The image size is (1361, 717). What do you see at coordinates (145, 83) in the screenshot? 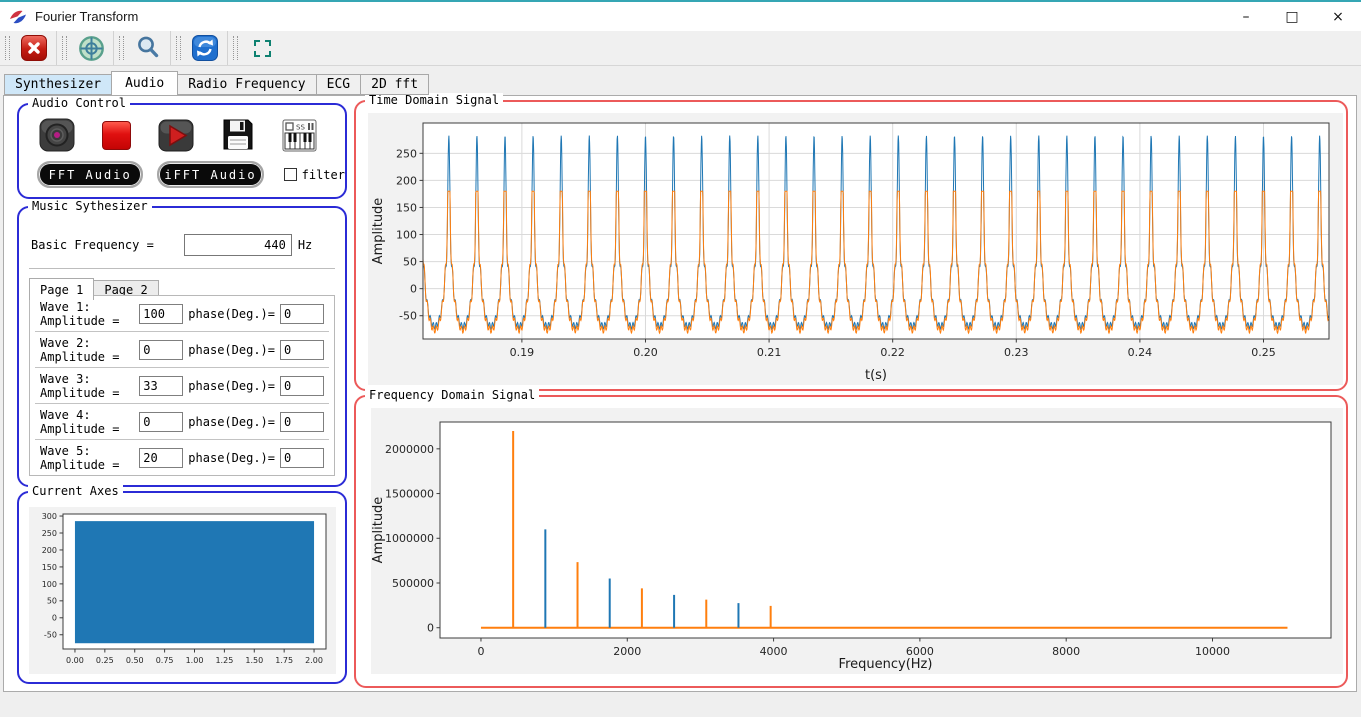
I see `tab-audio: Audio` at bounding box center [145, 83].